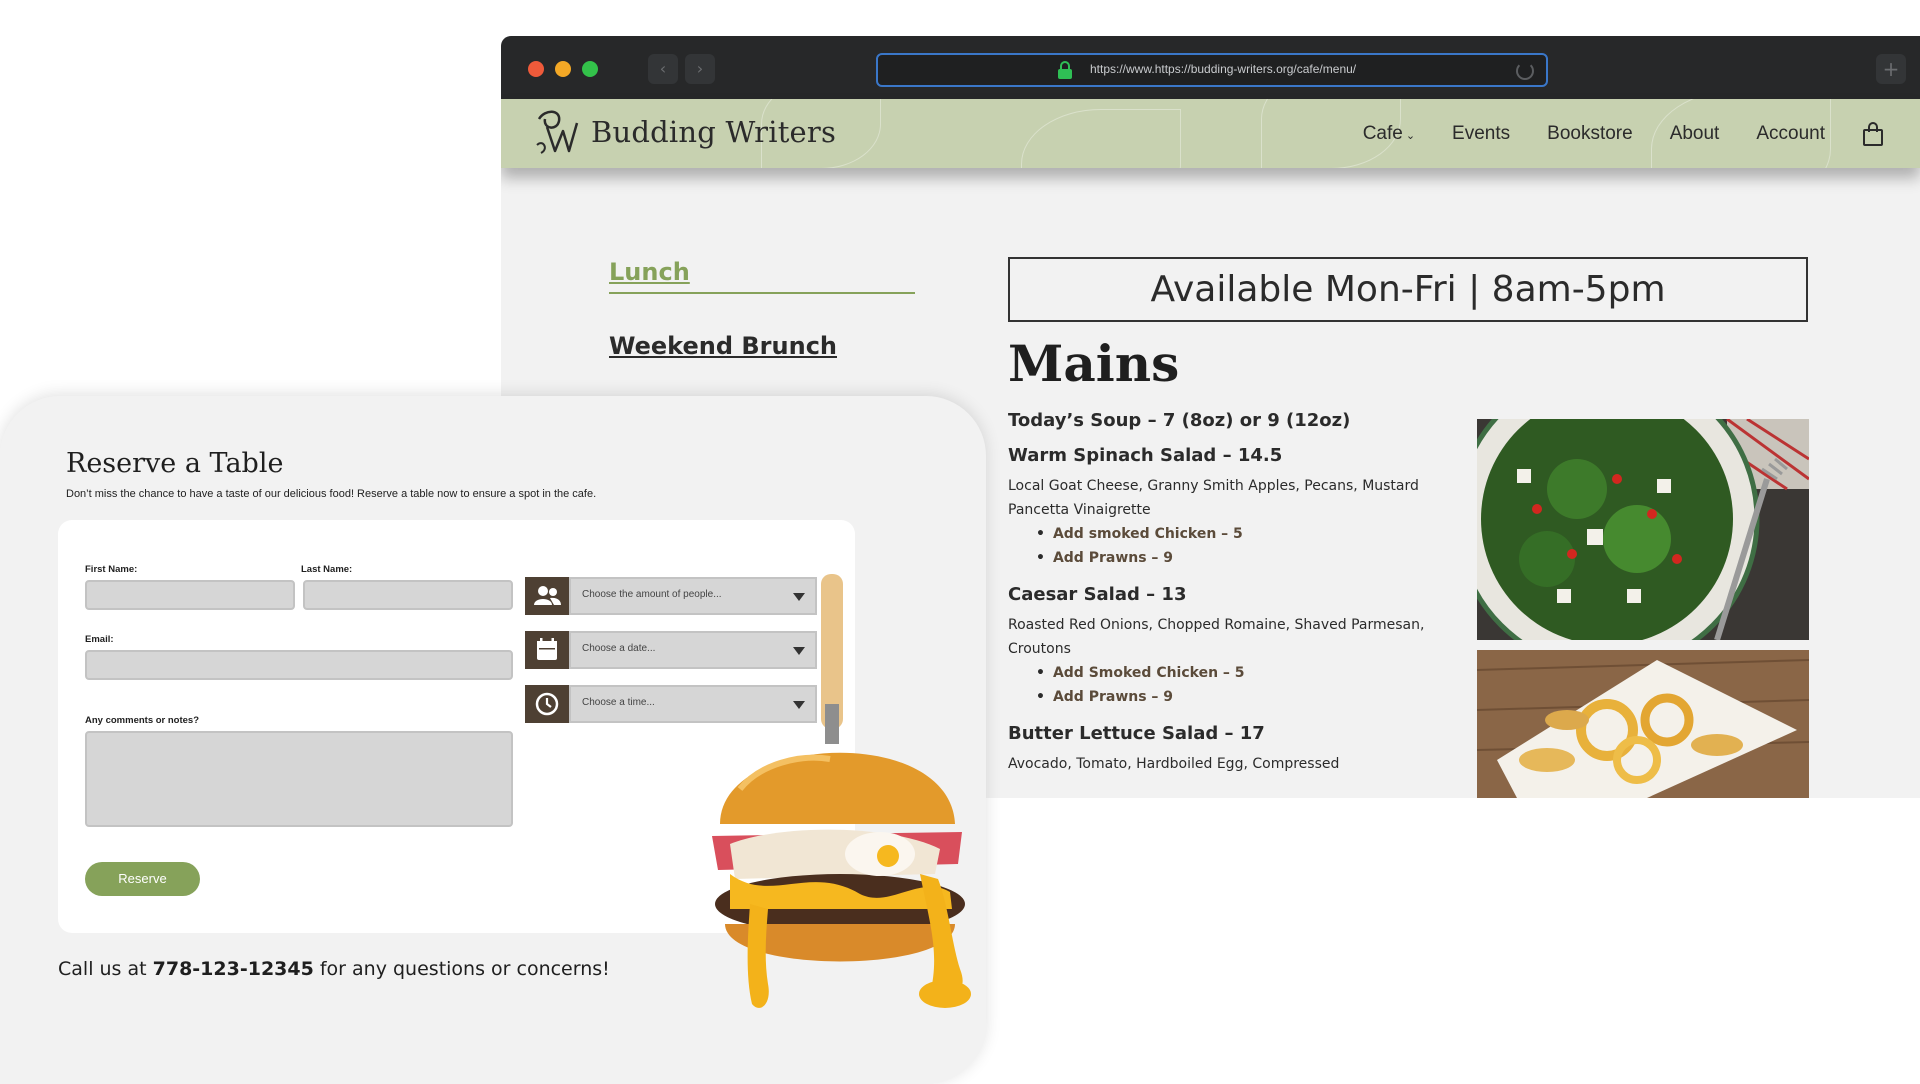 Image resolution: width=1920 pixels, height=1084 pixels. Describe the element at coordinates (663, 69) in the screenshot. I see `back-button: ‹` at that location.